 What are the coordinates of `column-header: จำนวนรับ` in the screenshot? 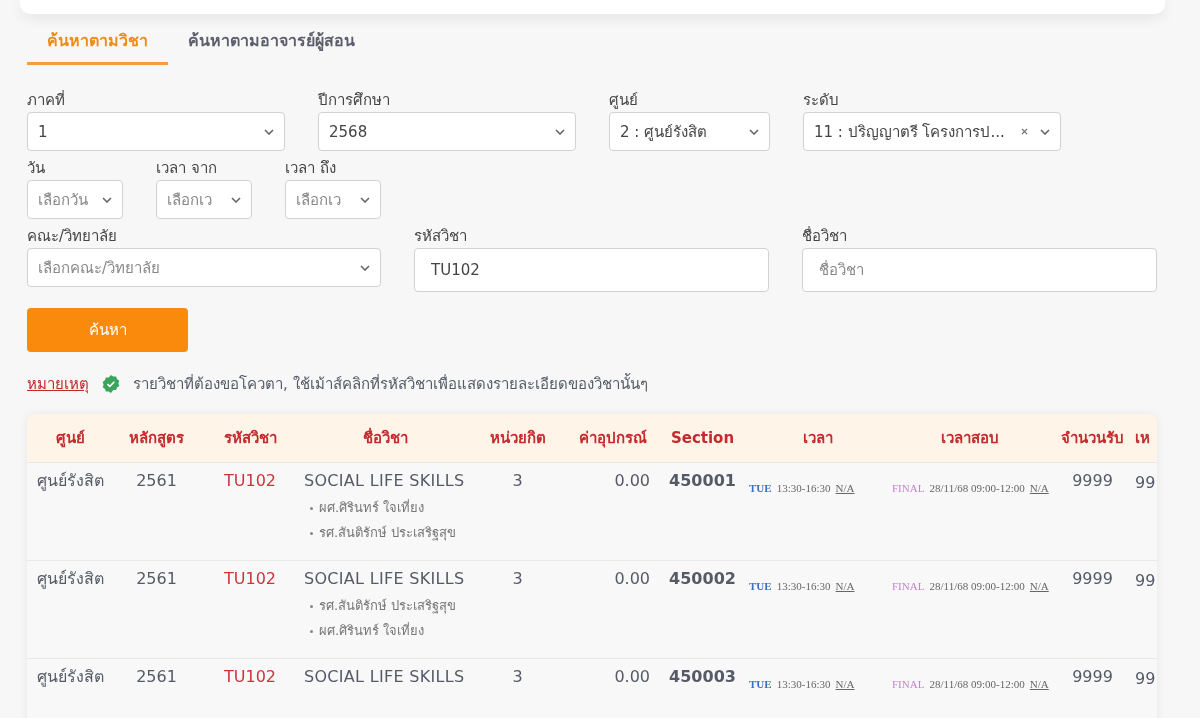 It's located at (1092, 438).